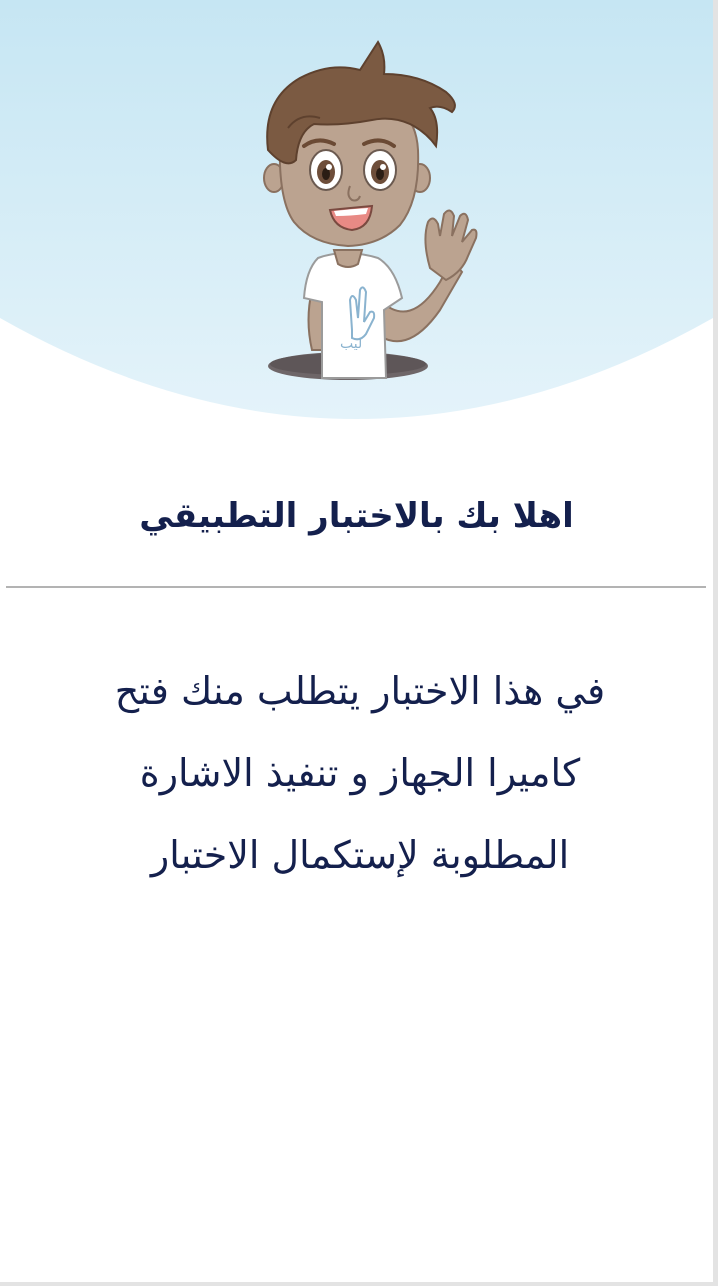  I want to click on welcome-title: اهلا بك بالاختبار التطبيقي, so click(356, 516).